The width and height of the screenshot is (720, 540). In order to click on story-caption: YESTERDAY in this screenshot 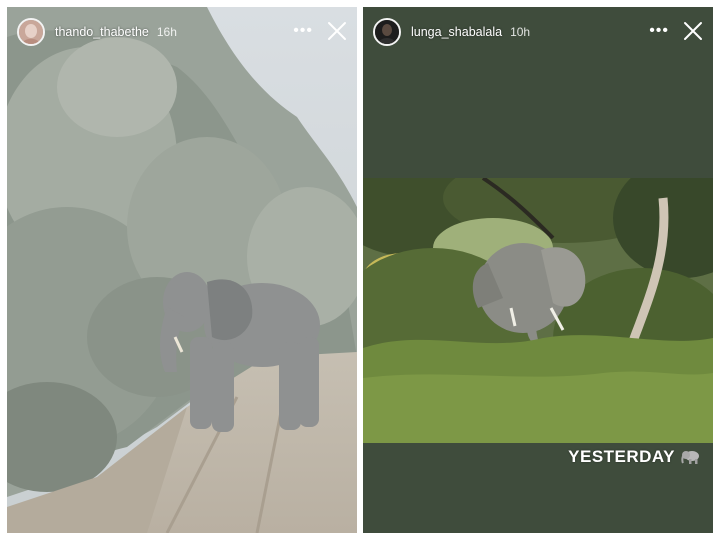, I will do `click(634, 457)`.